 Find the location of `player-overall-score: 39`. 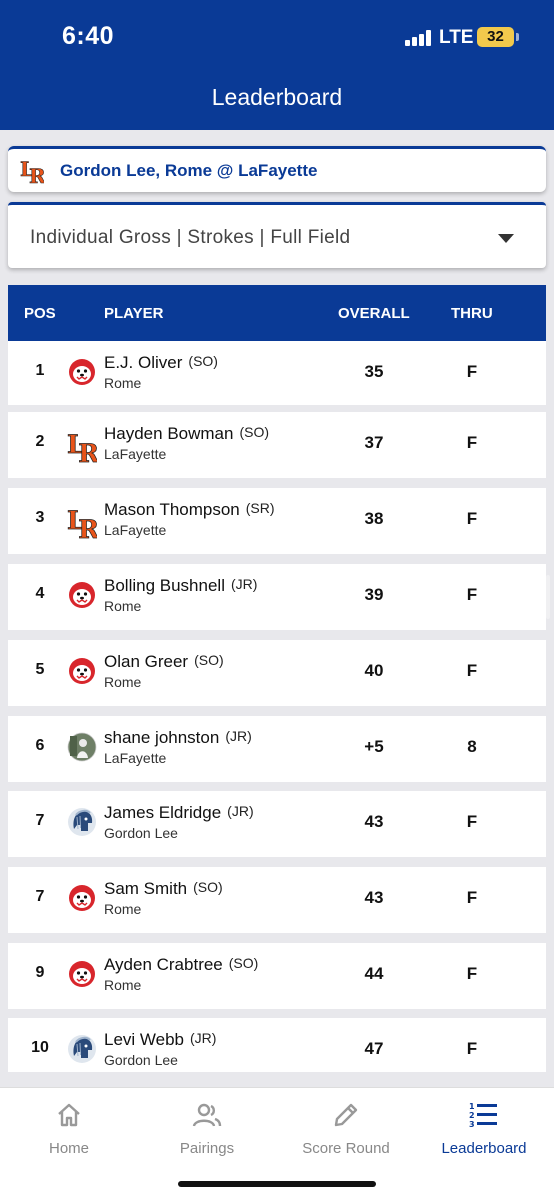

player-overall-score: 39 is located at coordinates (374, 594).